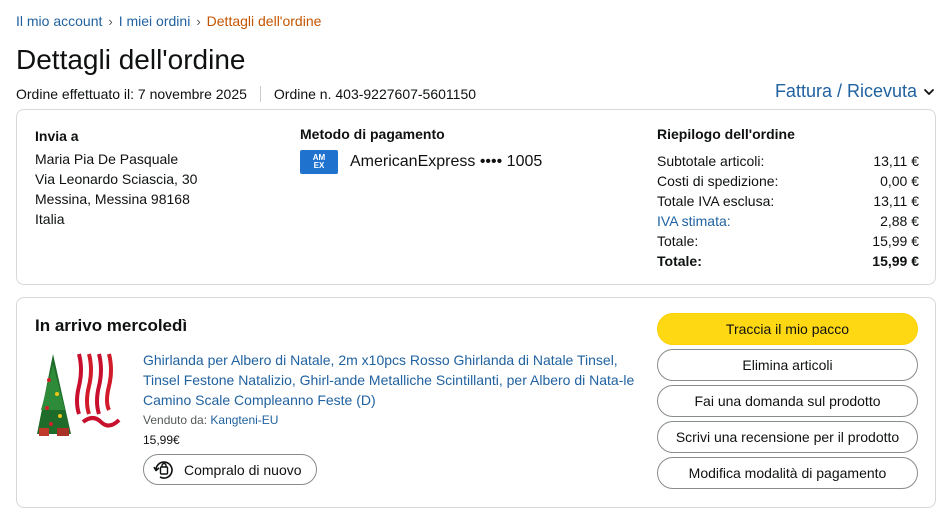  I want to click on product-image, so click(80, 395).